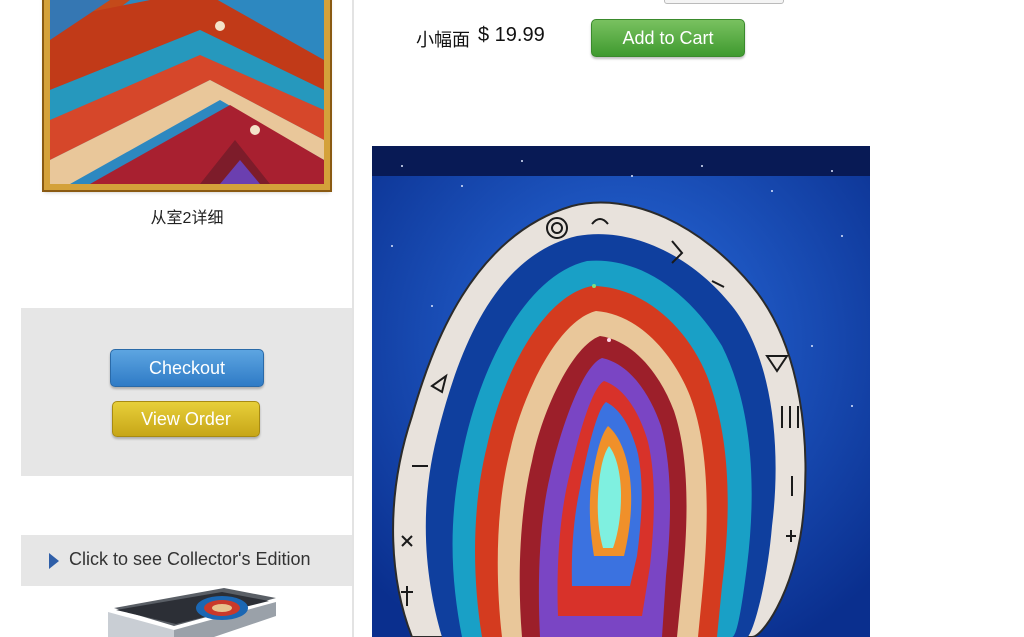 This screenshot has height=637, width=1024. I want to click on checkout-button: Checkout, so click(187, 368).